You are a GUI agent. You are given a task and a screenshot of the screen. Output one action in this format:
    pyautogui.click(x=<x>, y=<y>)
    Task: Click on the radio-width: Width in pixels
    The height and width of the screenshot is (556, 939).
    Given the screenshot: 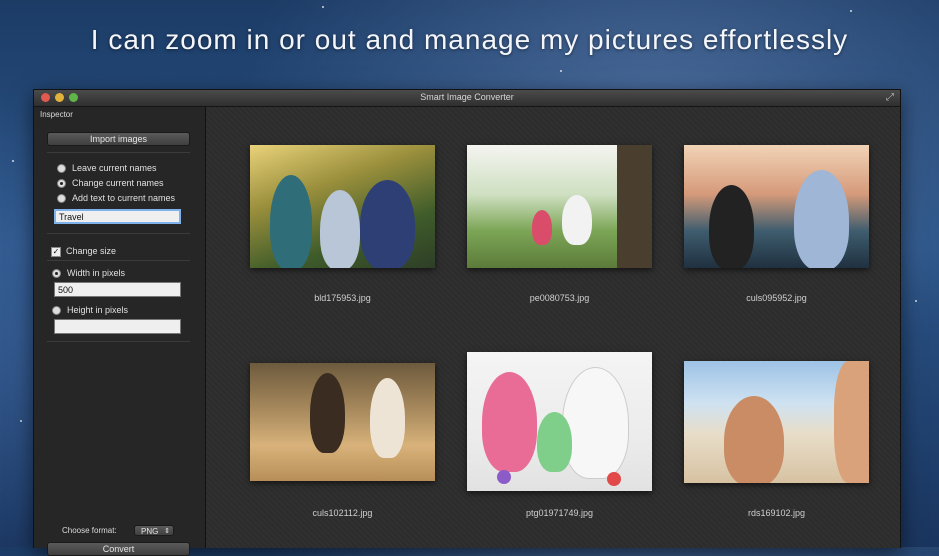 What is the action you would take?
    pyautogui.click(x=89, y=273)
    